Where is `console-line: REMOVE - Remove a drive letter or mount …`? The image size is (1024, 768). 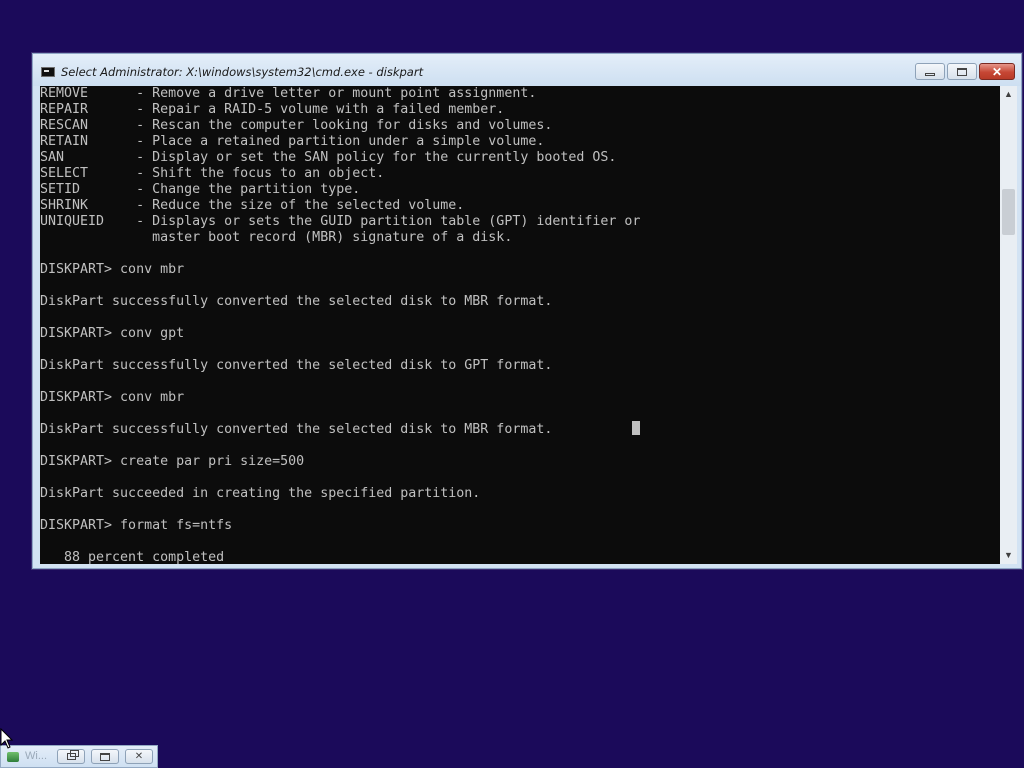 console-line: REMOVE - Remove a drive letter or mount … is located at coordinates (288, 93).